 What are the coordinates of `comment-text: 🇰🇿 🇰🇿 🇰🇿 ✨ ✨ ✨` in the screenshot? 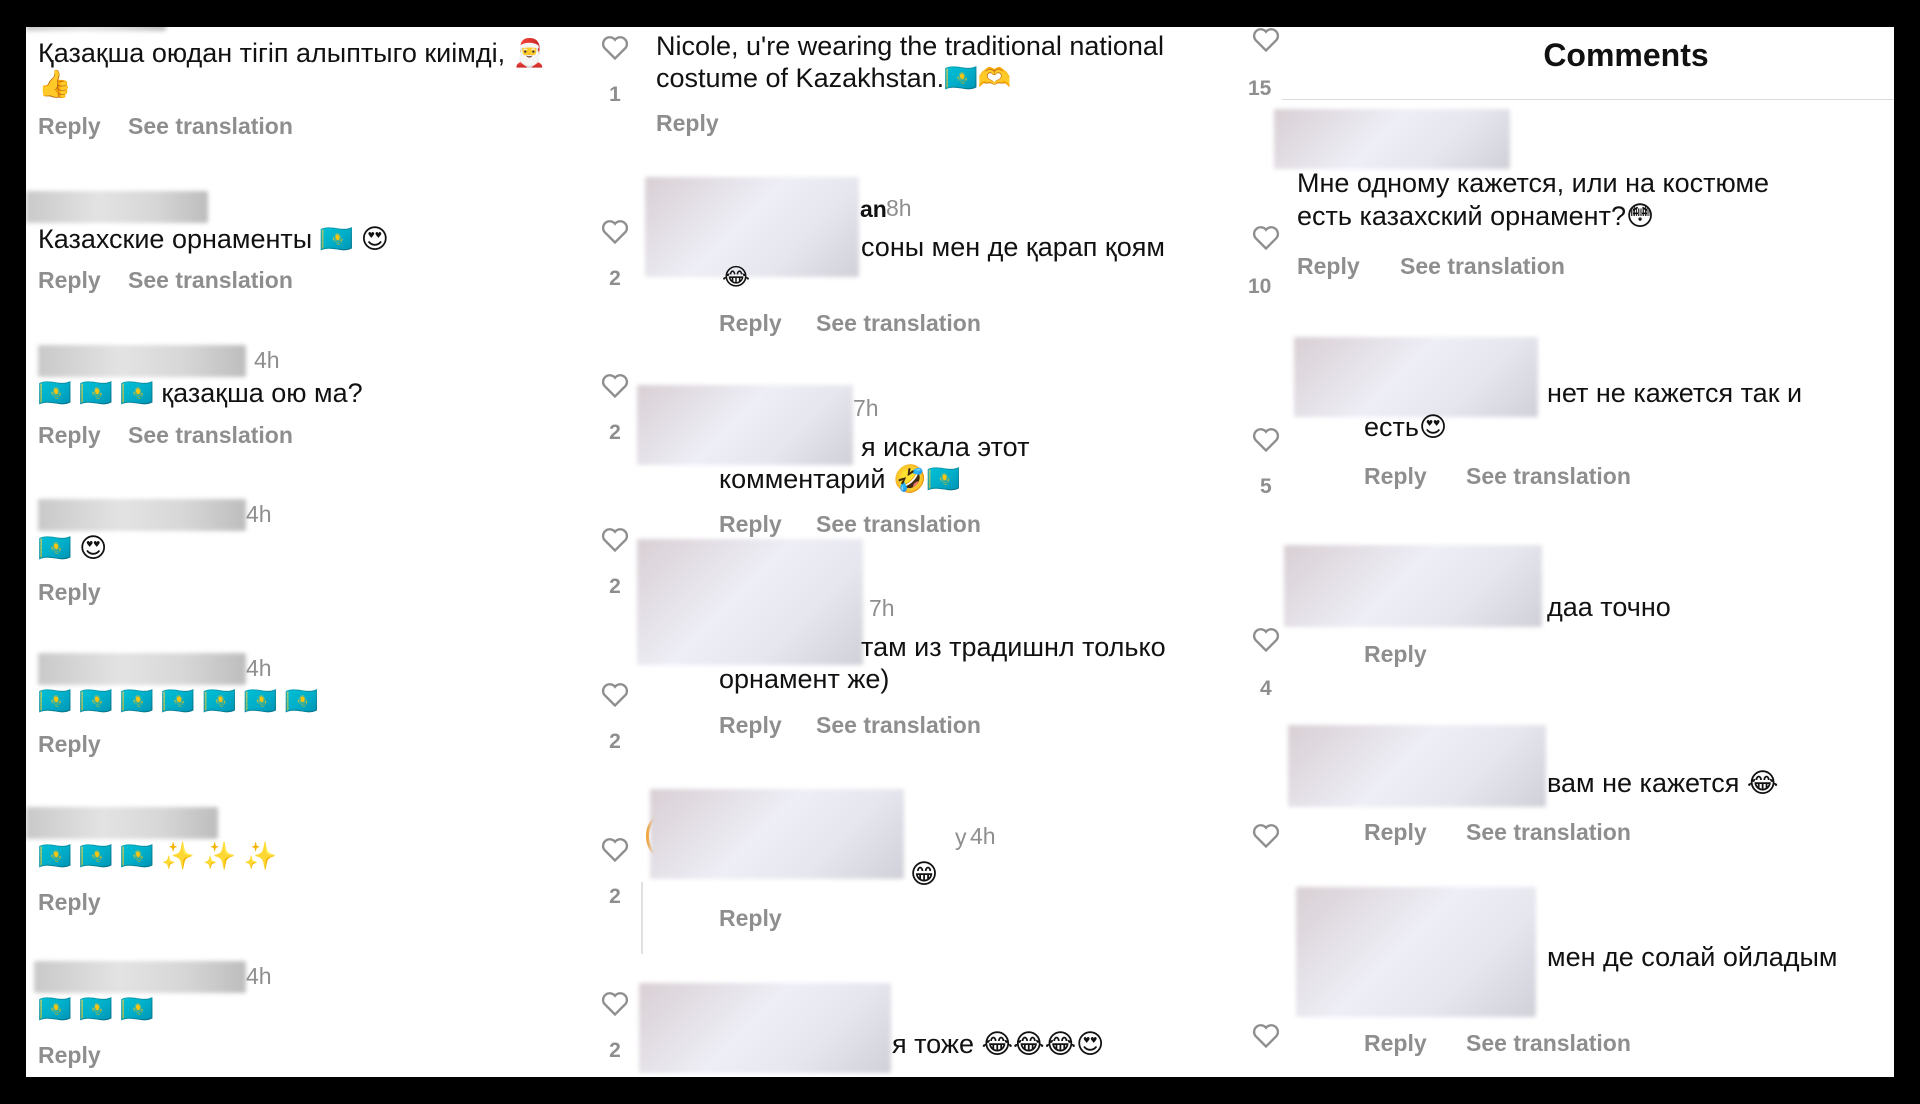 It's located at (158, 856).